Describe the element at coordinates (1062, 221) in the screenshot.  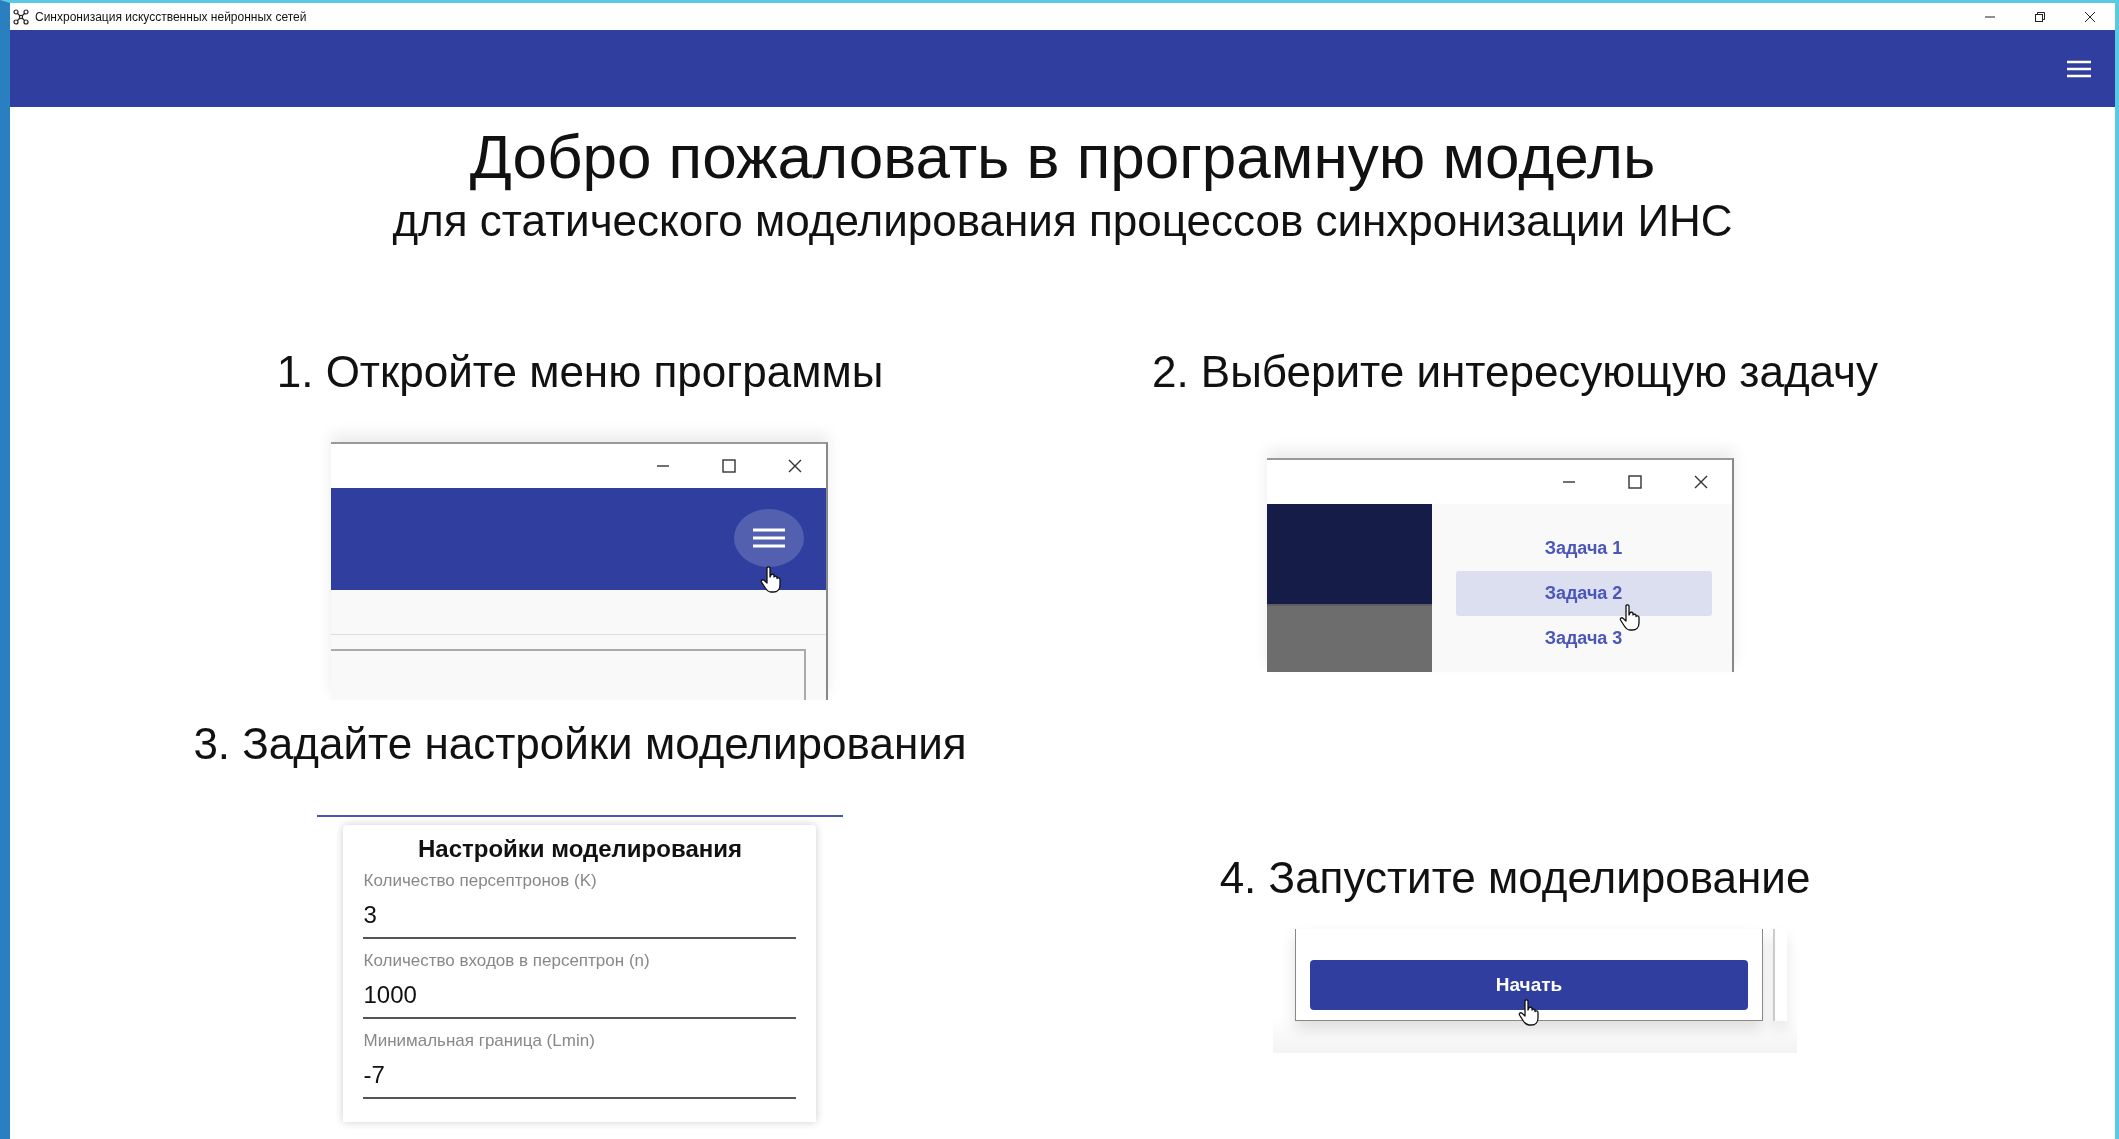
I see `welcome-subtitle: для статического моделирования процессов синхронизации ИНС` at that location.